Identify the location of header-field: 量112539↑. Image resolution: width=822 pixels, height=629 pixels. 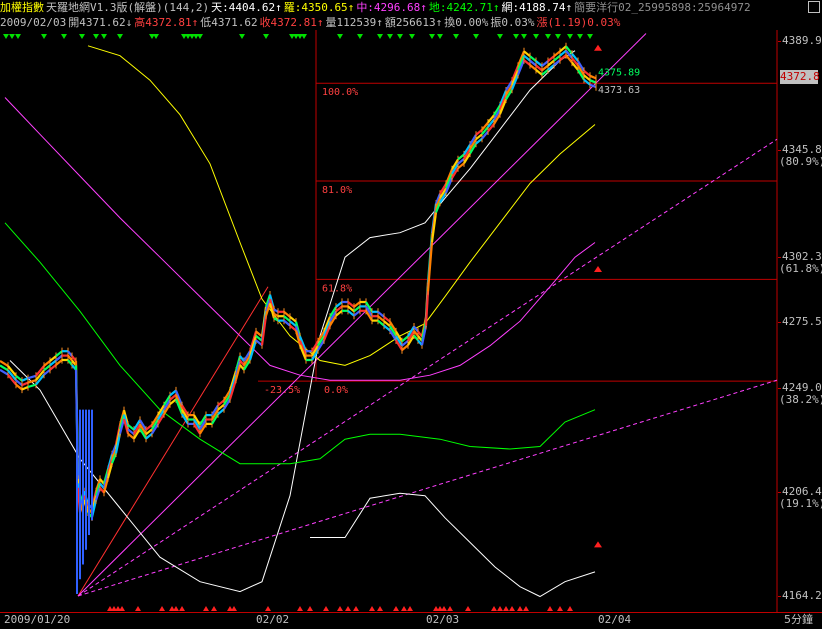
(354, 22).